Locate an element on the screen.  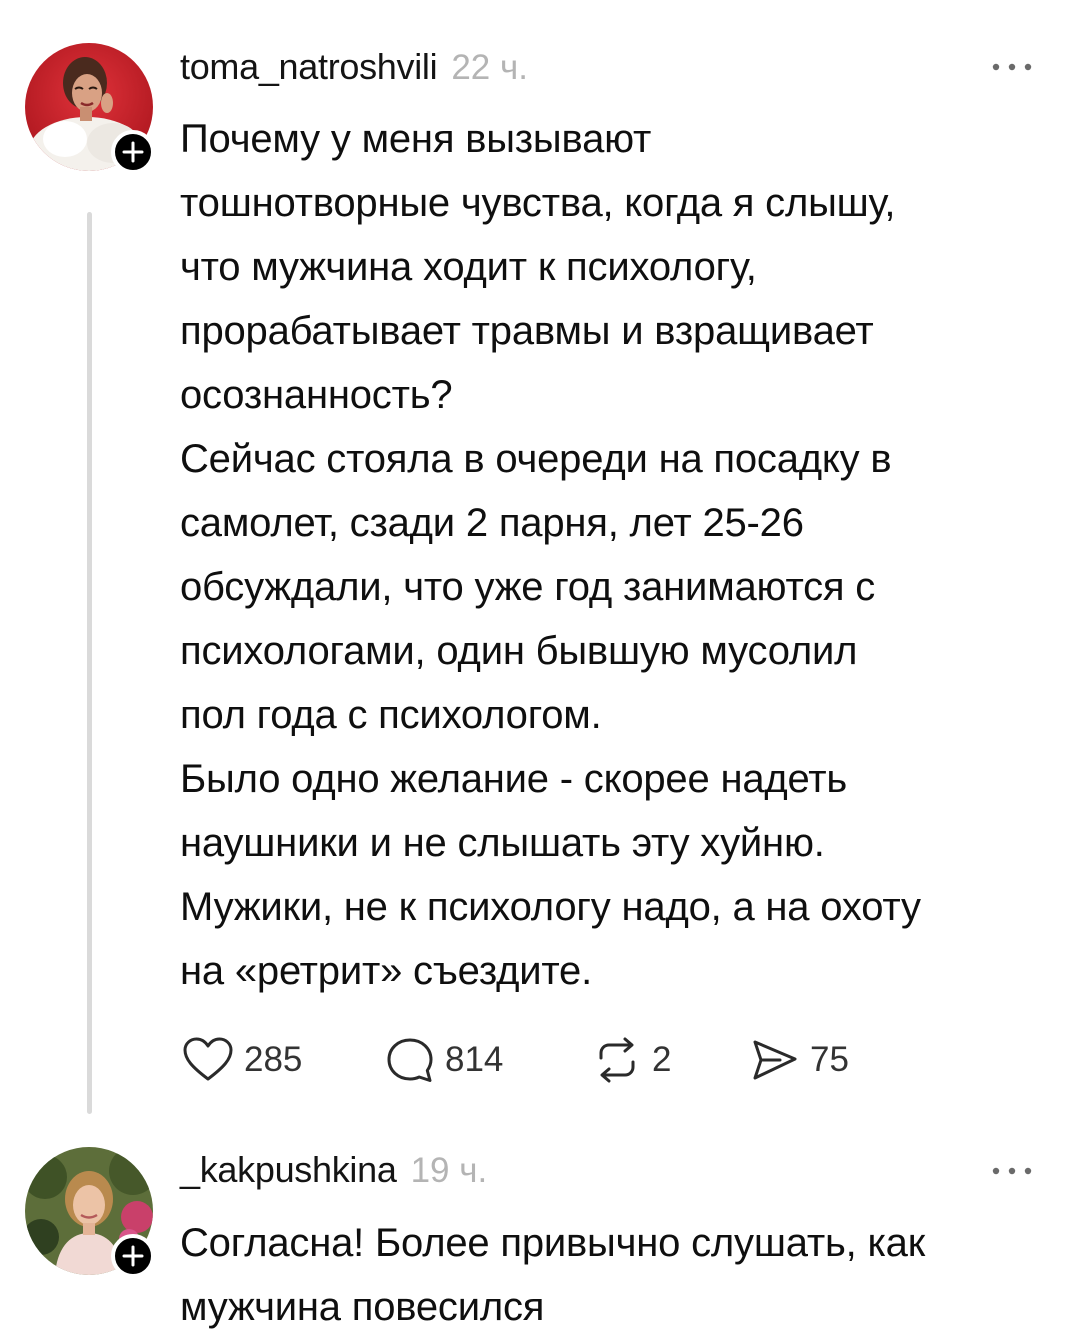
reply-button: 814 is located at coordinates (444, 1060).